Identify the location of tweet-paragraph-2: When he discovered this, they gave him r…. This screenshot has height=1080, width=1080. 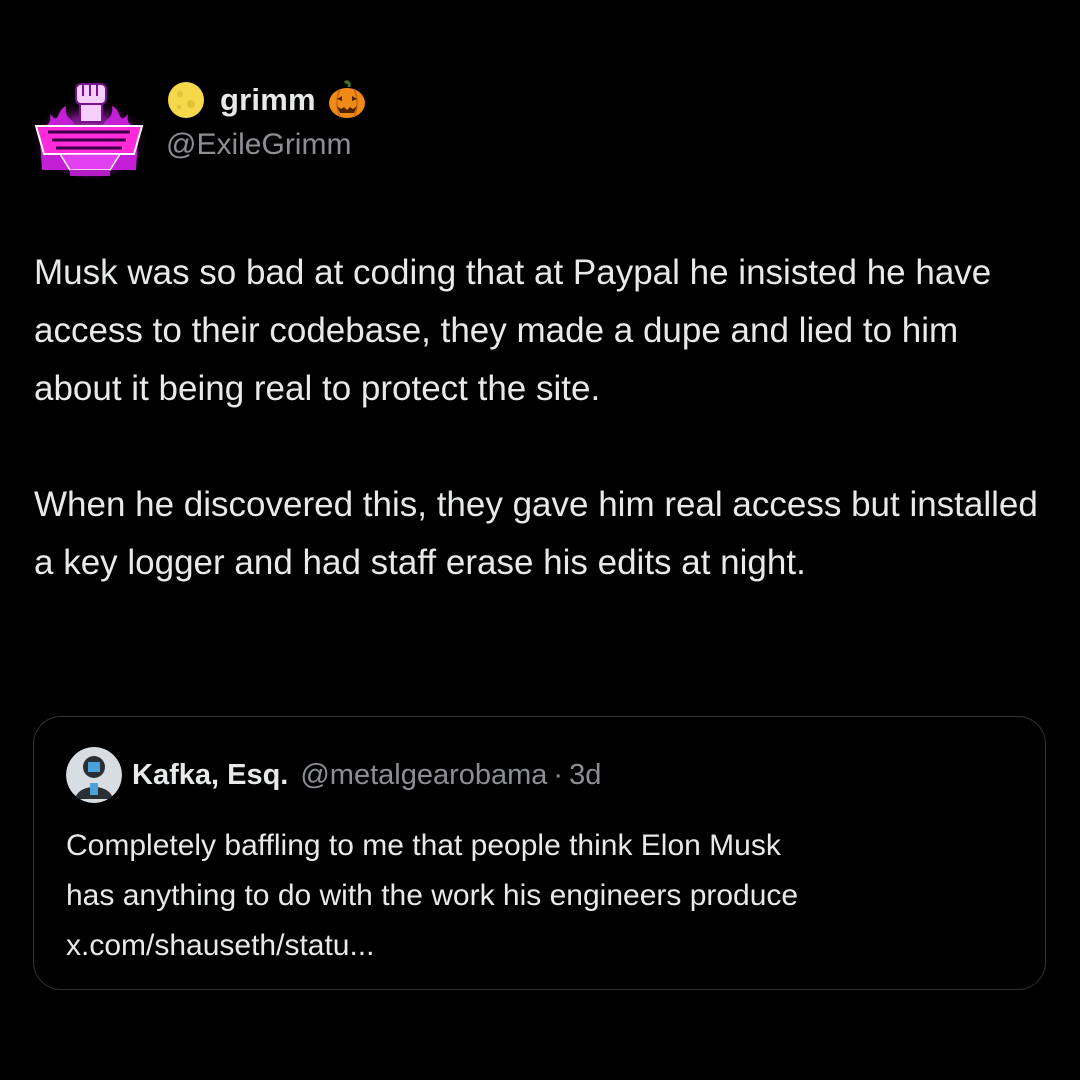
(536, 533).